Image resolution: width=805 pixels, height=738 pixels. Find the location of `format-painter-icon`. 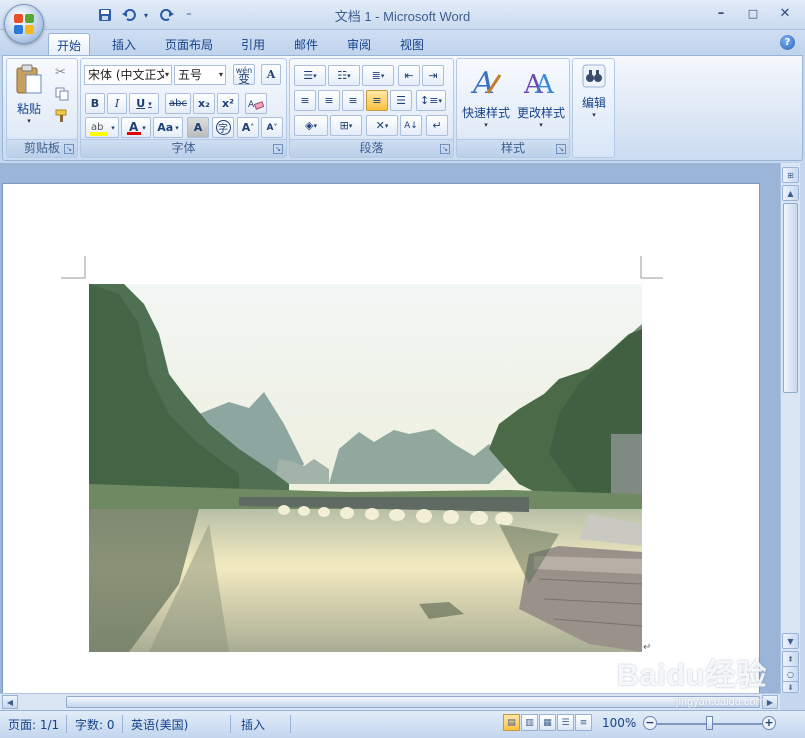

format-painter-icon is located at coordinates (63, 117).